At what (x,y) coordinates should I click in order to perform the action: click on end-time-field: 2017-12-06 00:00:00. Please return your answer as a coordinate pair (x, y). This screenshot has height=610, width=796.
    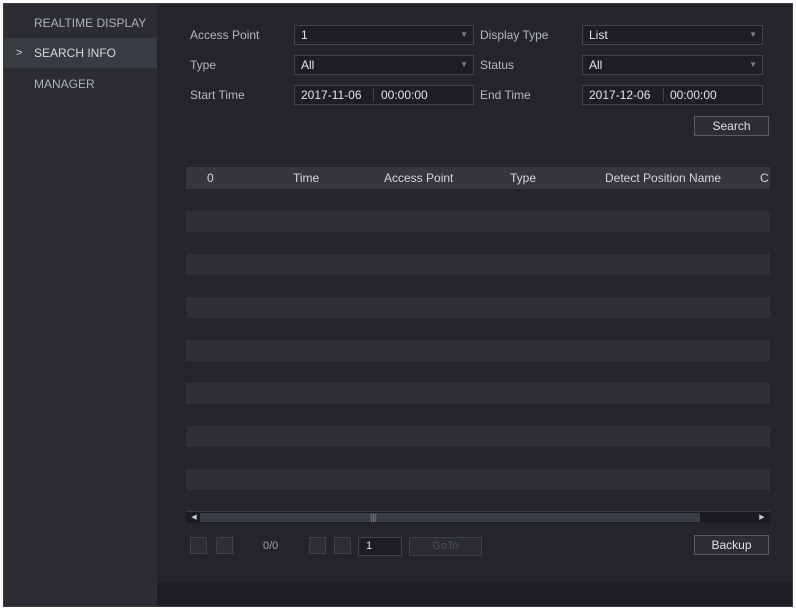
    Looking at the image, I should click on (672, 95).